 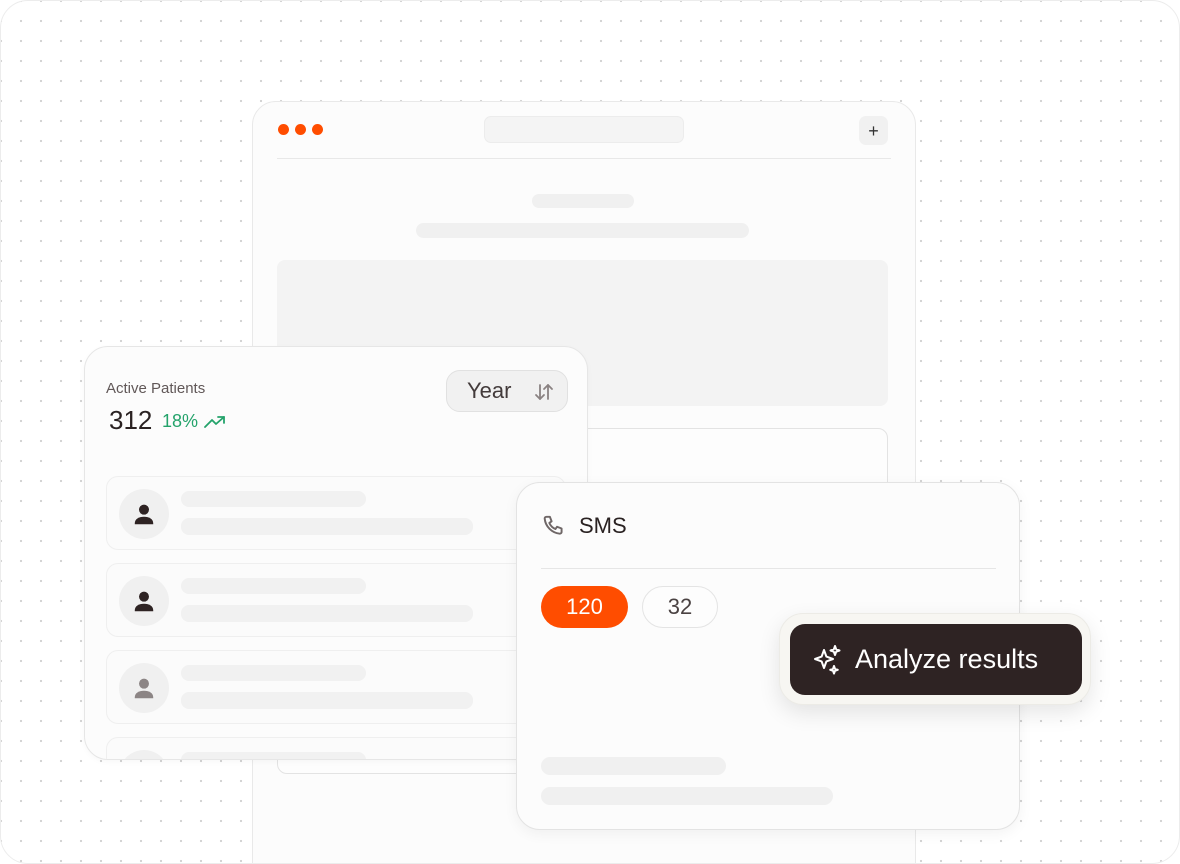 I want to click on skeleton-subheading, so click(x=582, y=230).